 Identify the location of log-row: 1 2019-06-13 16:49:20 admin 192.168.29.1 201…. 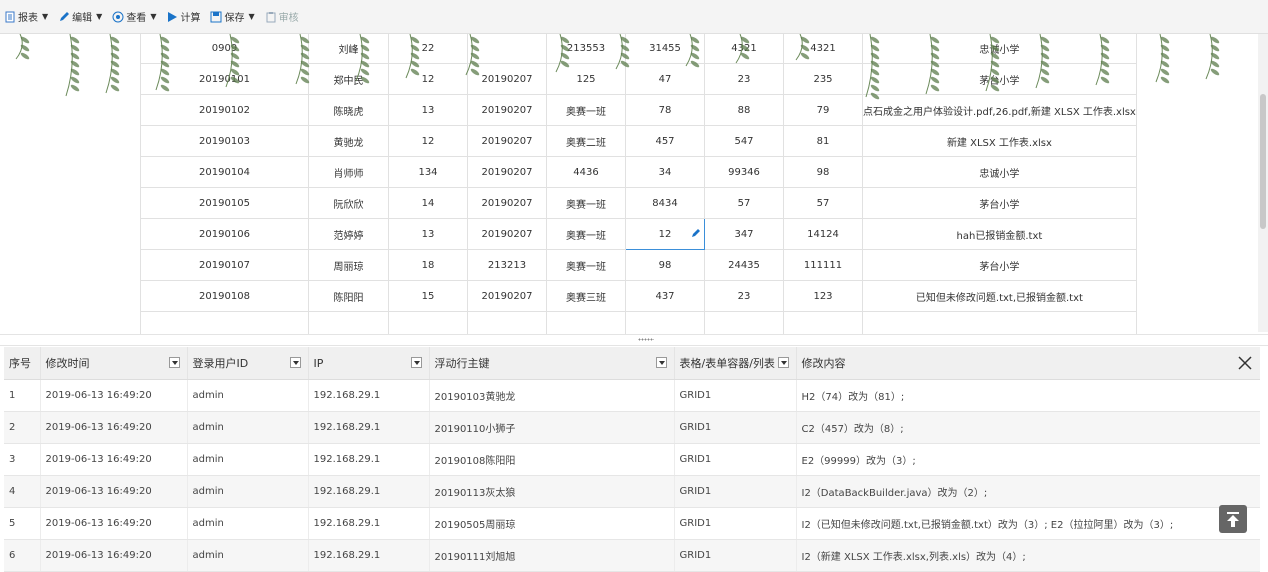
(632, 395).